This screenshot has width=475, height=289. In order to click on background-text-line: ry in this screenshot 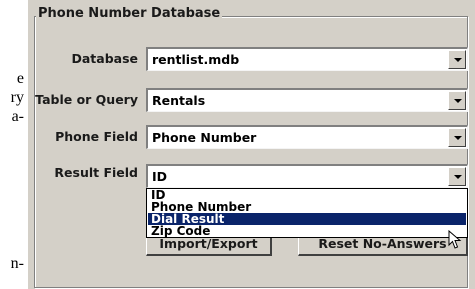, I will do `click(17, 97)`.